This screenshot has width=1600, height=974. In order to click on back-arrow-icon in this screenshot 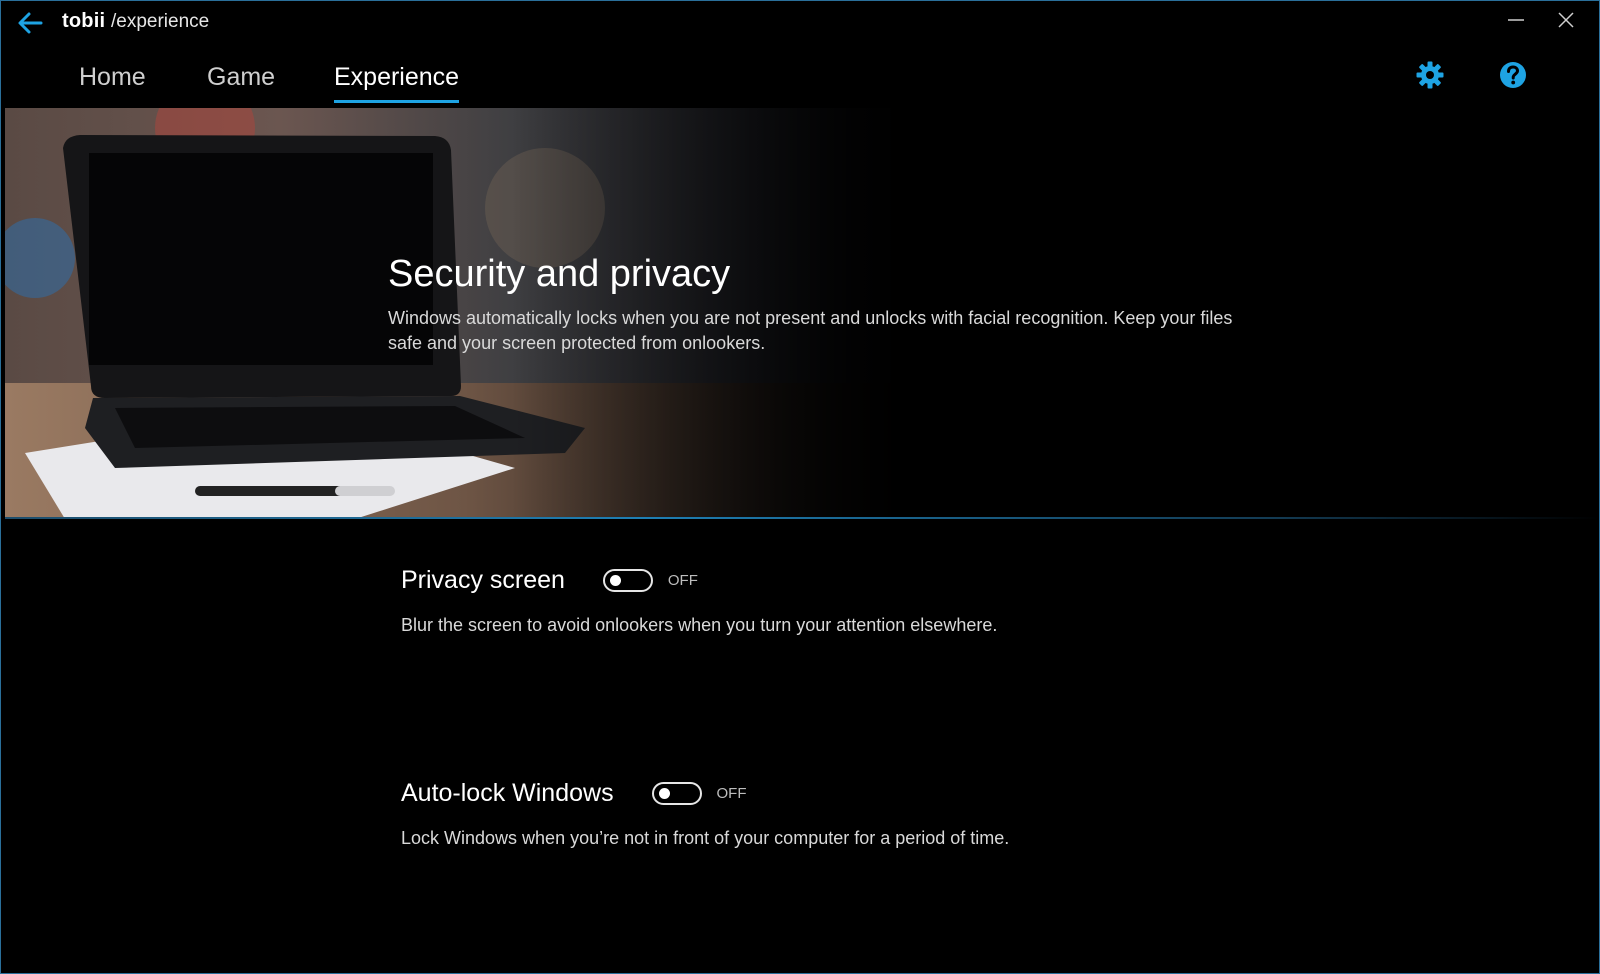, I will do `click(30, 23)`.